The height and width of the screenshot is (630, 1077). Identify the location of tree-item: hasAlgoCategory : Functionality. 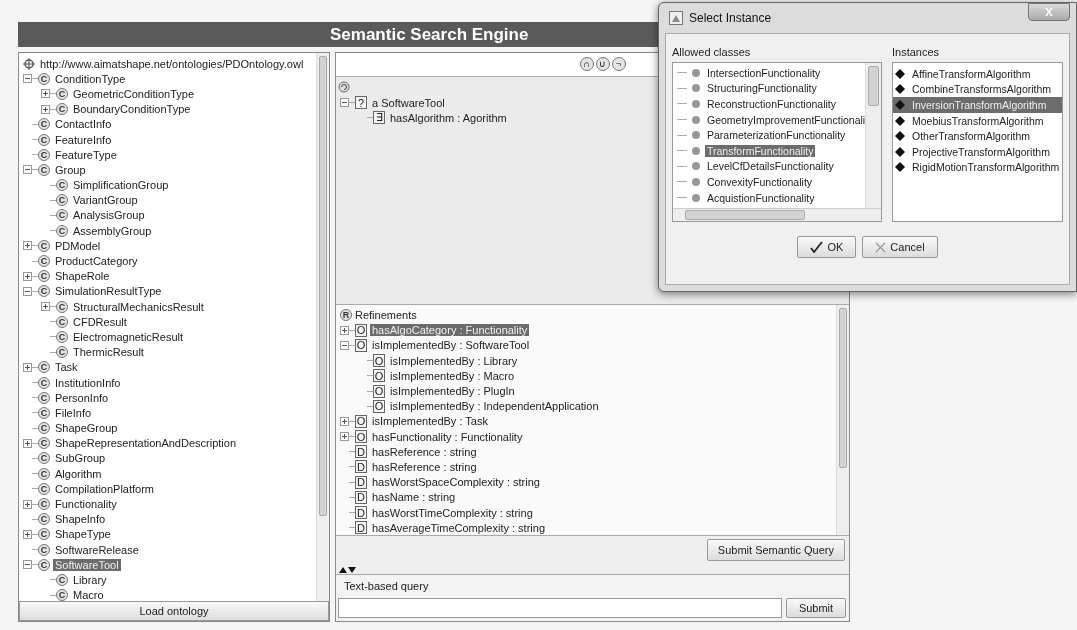
(450, 330).